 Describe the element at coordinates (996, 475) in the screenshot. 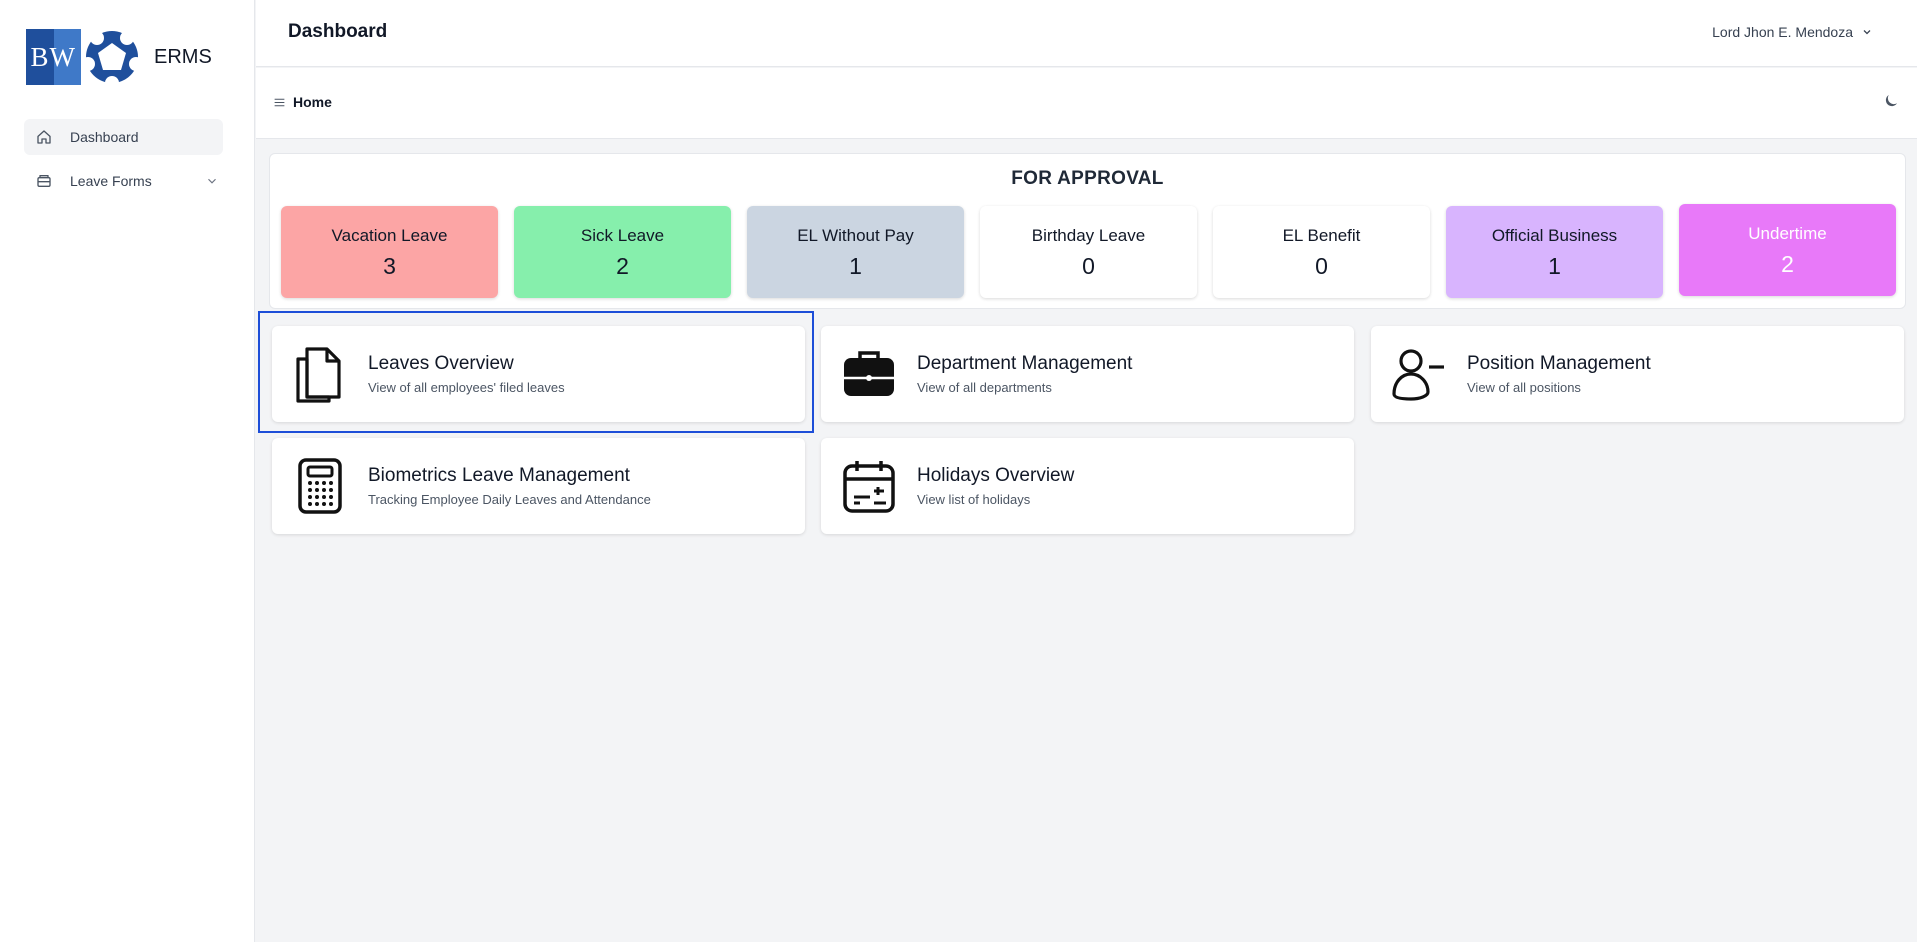

I see `module-title: Holidays Overview` at that location.